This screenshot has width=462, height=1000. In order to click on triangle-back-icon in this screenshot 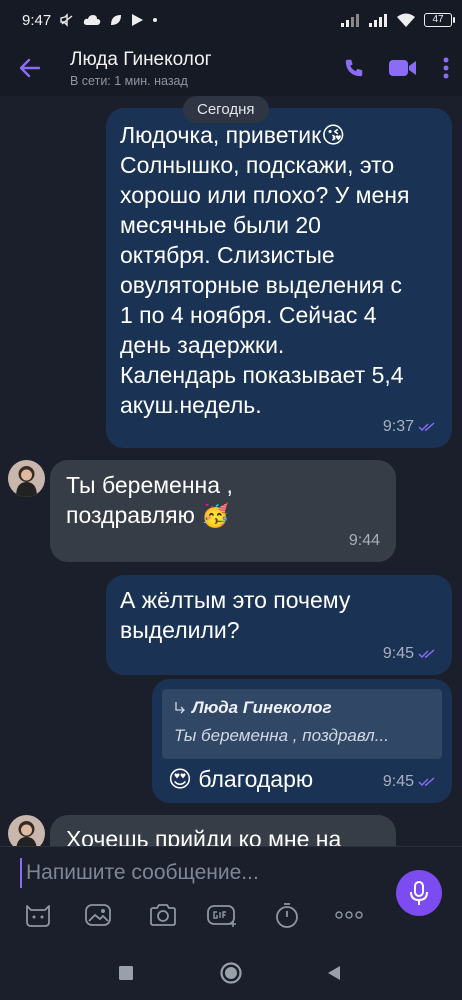, I will do `click(334, 973)`.